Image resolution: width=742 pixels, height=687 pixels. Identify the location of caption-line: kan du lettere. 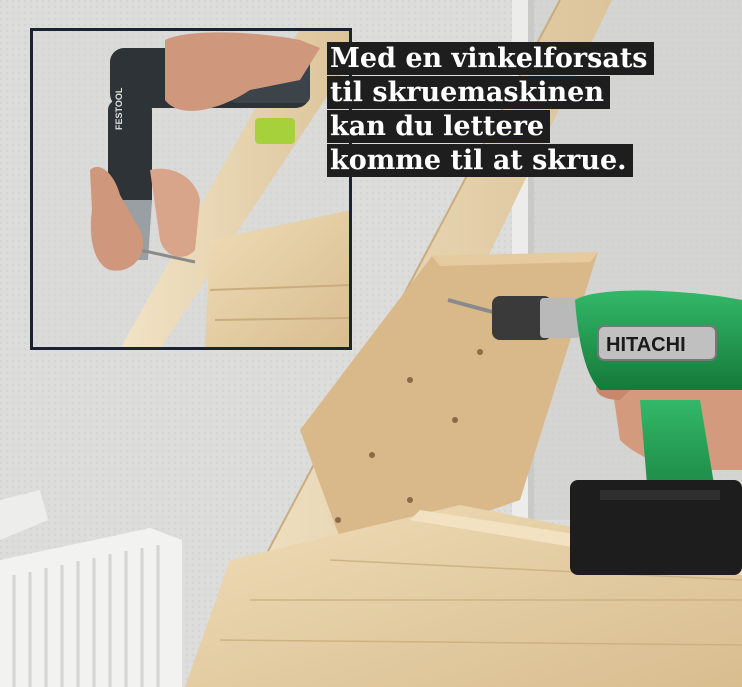
(439, 126).